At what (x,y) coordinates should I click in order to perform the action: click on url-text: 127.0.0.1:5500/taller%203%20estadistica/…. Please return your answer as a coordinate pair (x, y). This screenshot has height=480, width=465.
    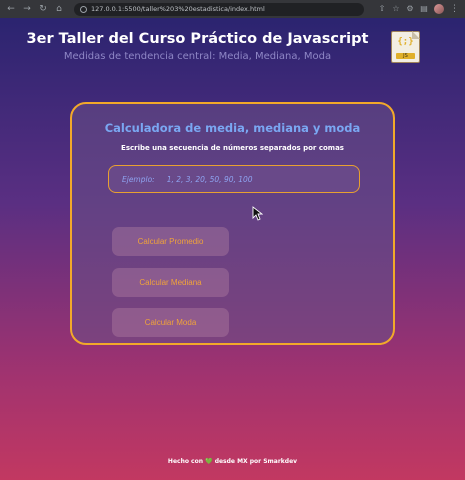
    Looking at the image, I should click on (178, 9).